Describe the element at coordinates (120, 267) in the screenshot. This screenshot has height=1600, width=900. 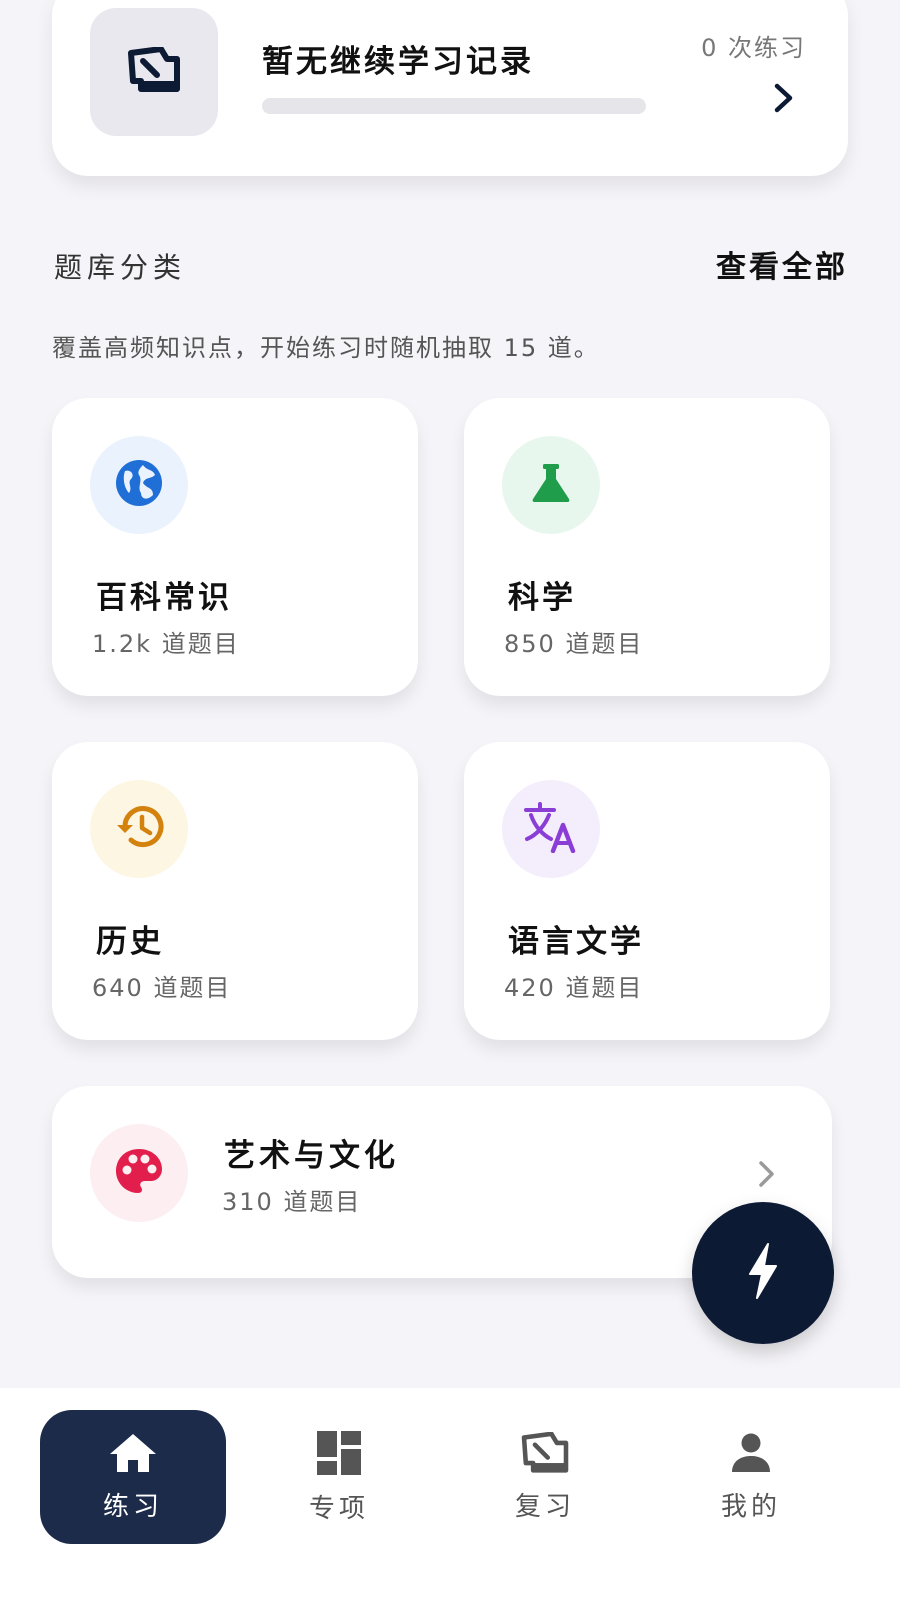
I see `section-title: 题库分类` at that location.